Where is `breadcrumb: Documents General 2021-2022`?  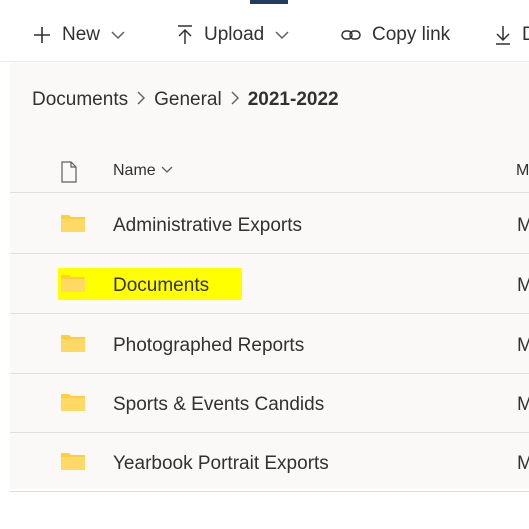 breadcrumb: Documents General 2021-2022 is located at coordinates (185, 100).